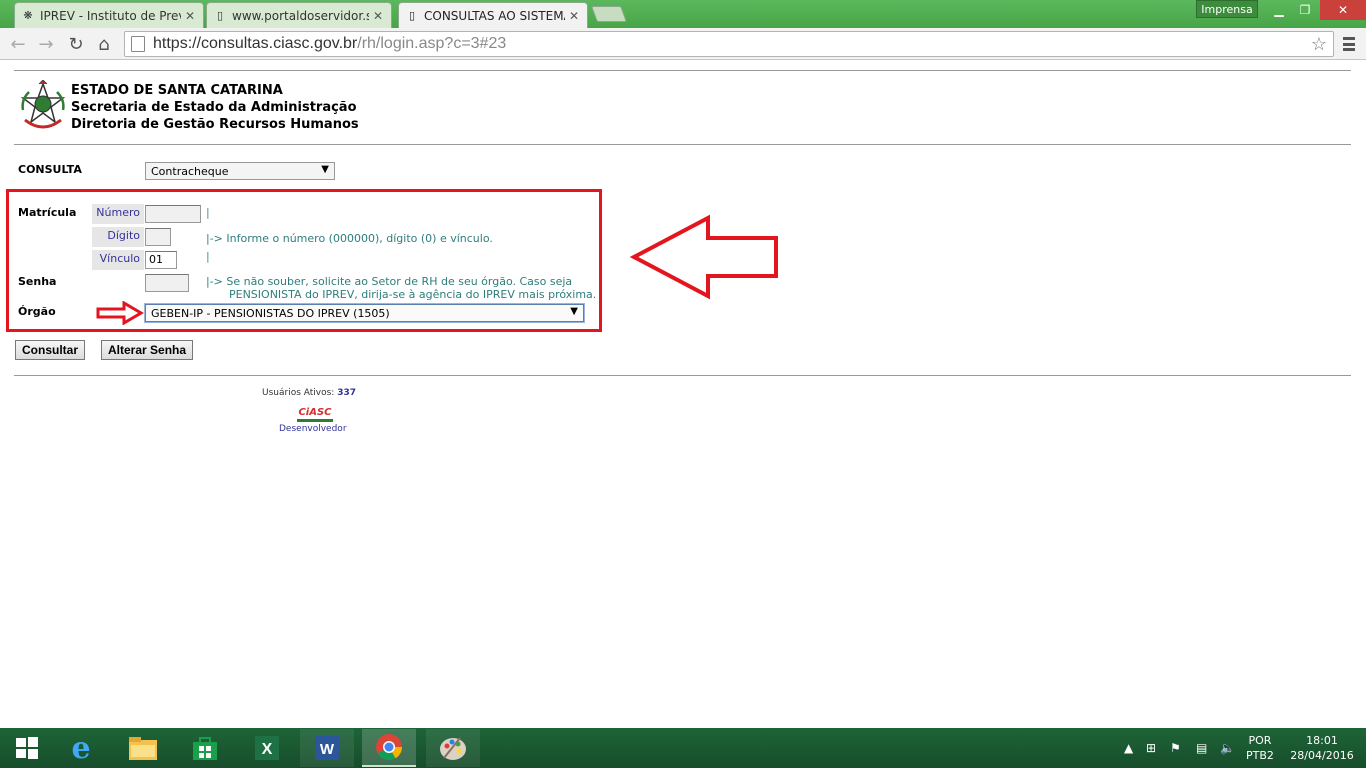  Describe the element at coordinates (104, 44) in the screenshot. I see `home-icon: ⌂` at that location.